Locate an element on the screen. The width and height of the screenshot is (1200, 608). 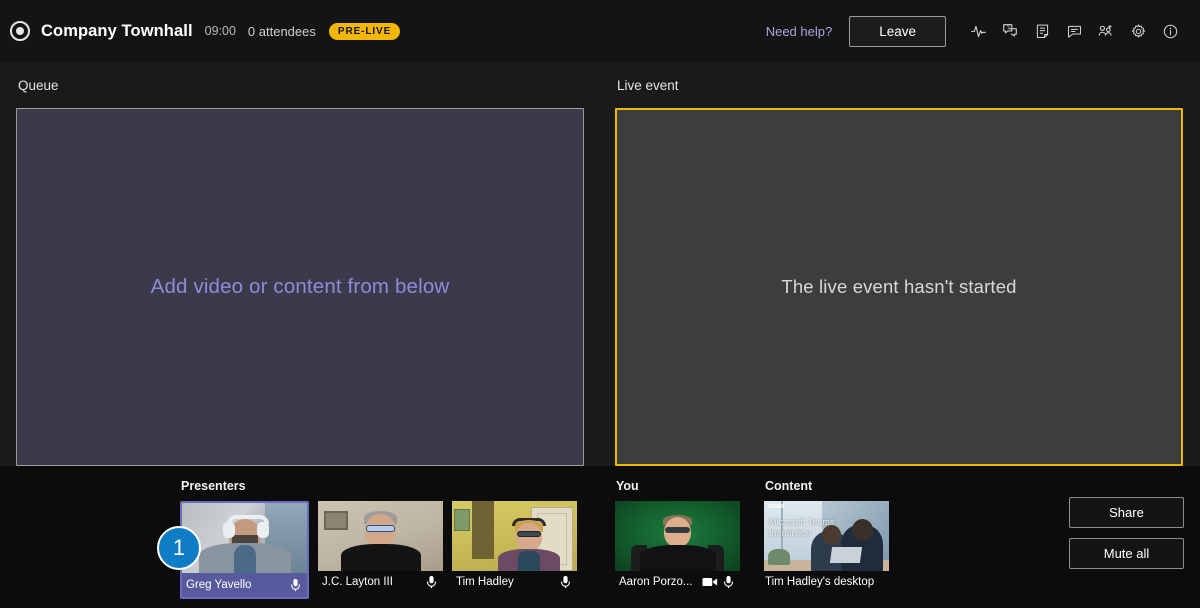
health-pulse-icon is located at coordinates (978, 31).